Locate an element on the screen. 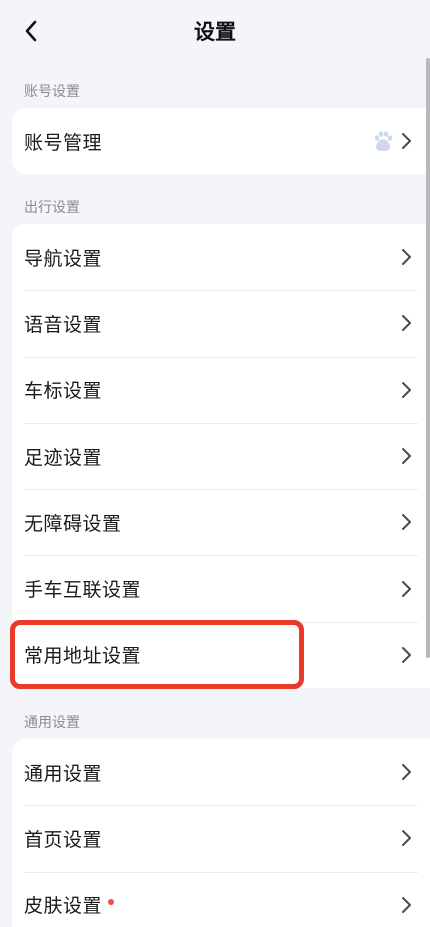  section-label-general: 通用设置 is located at coordinates (52, 723).